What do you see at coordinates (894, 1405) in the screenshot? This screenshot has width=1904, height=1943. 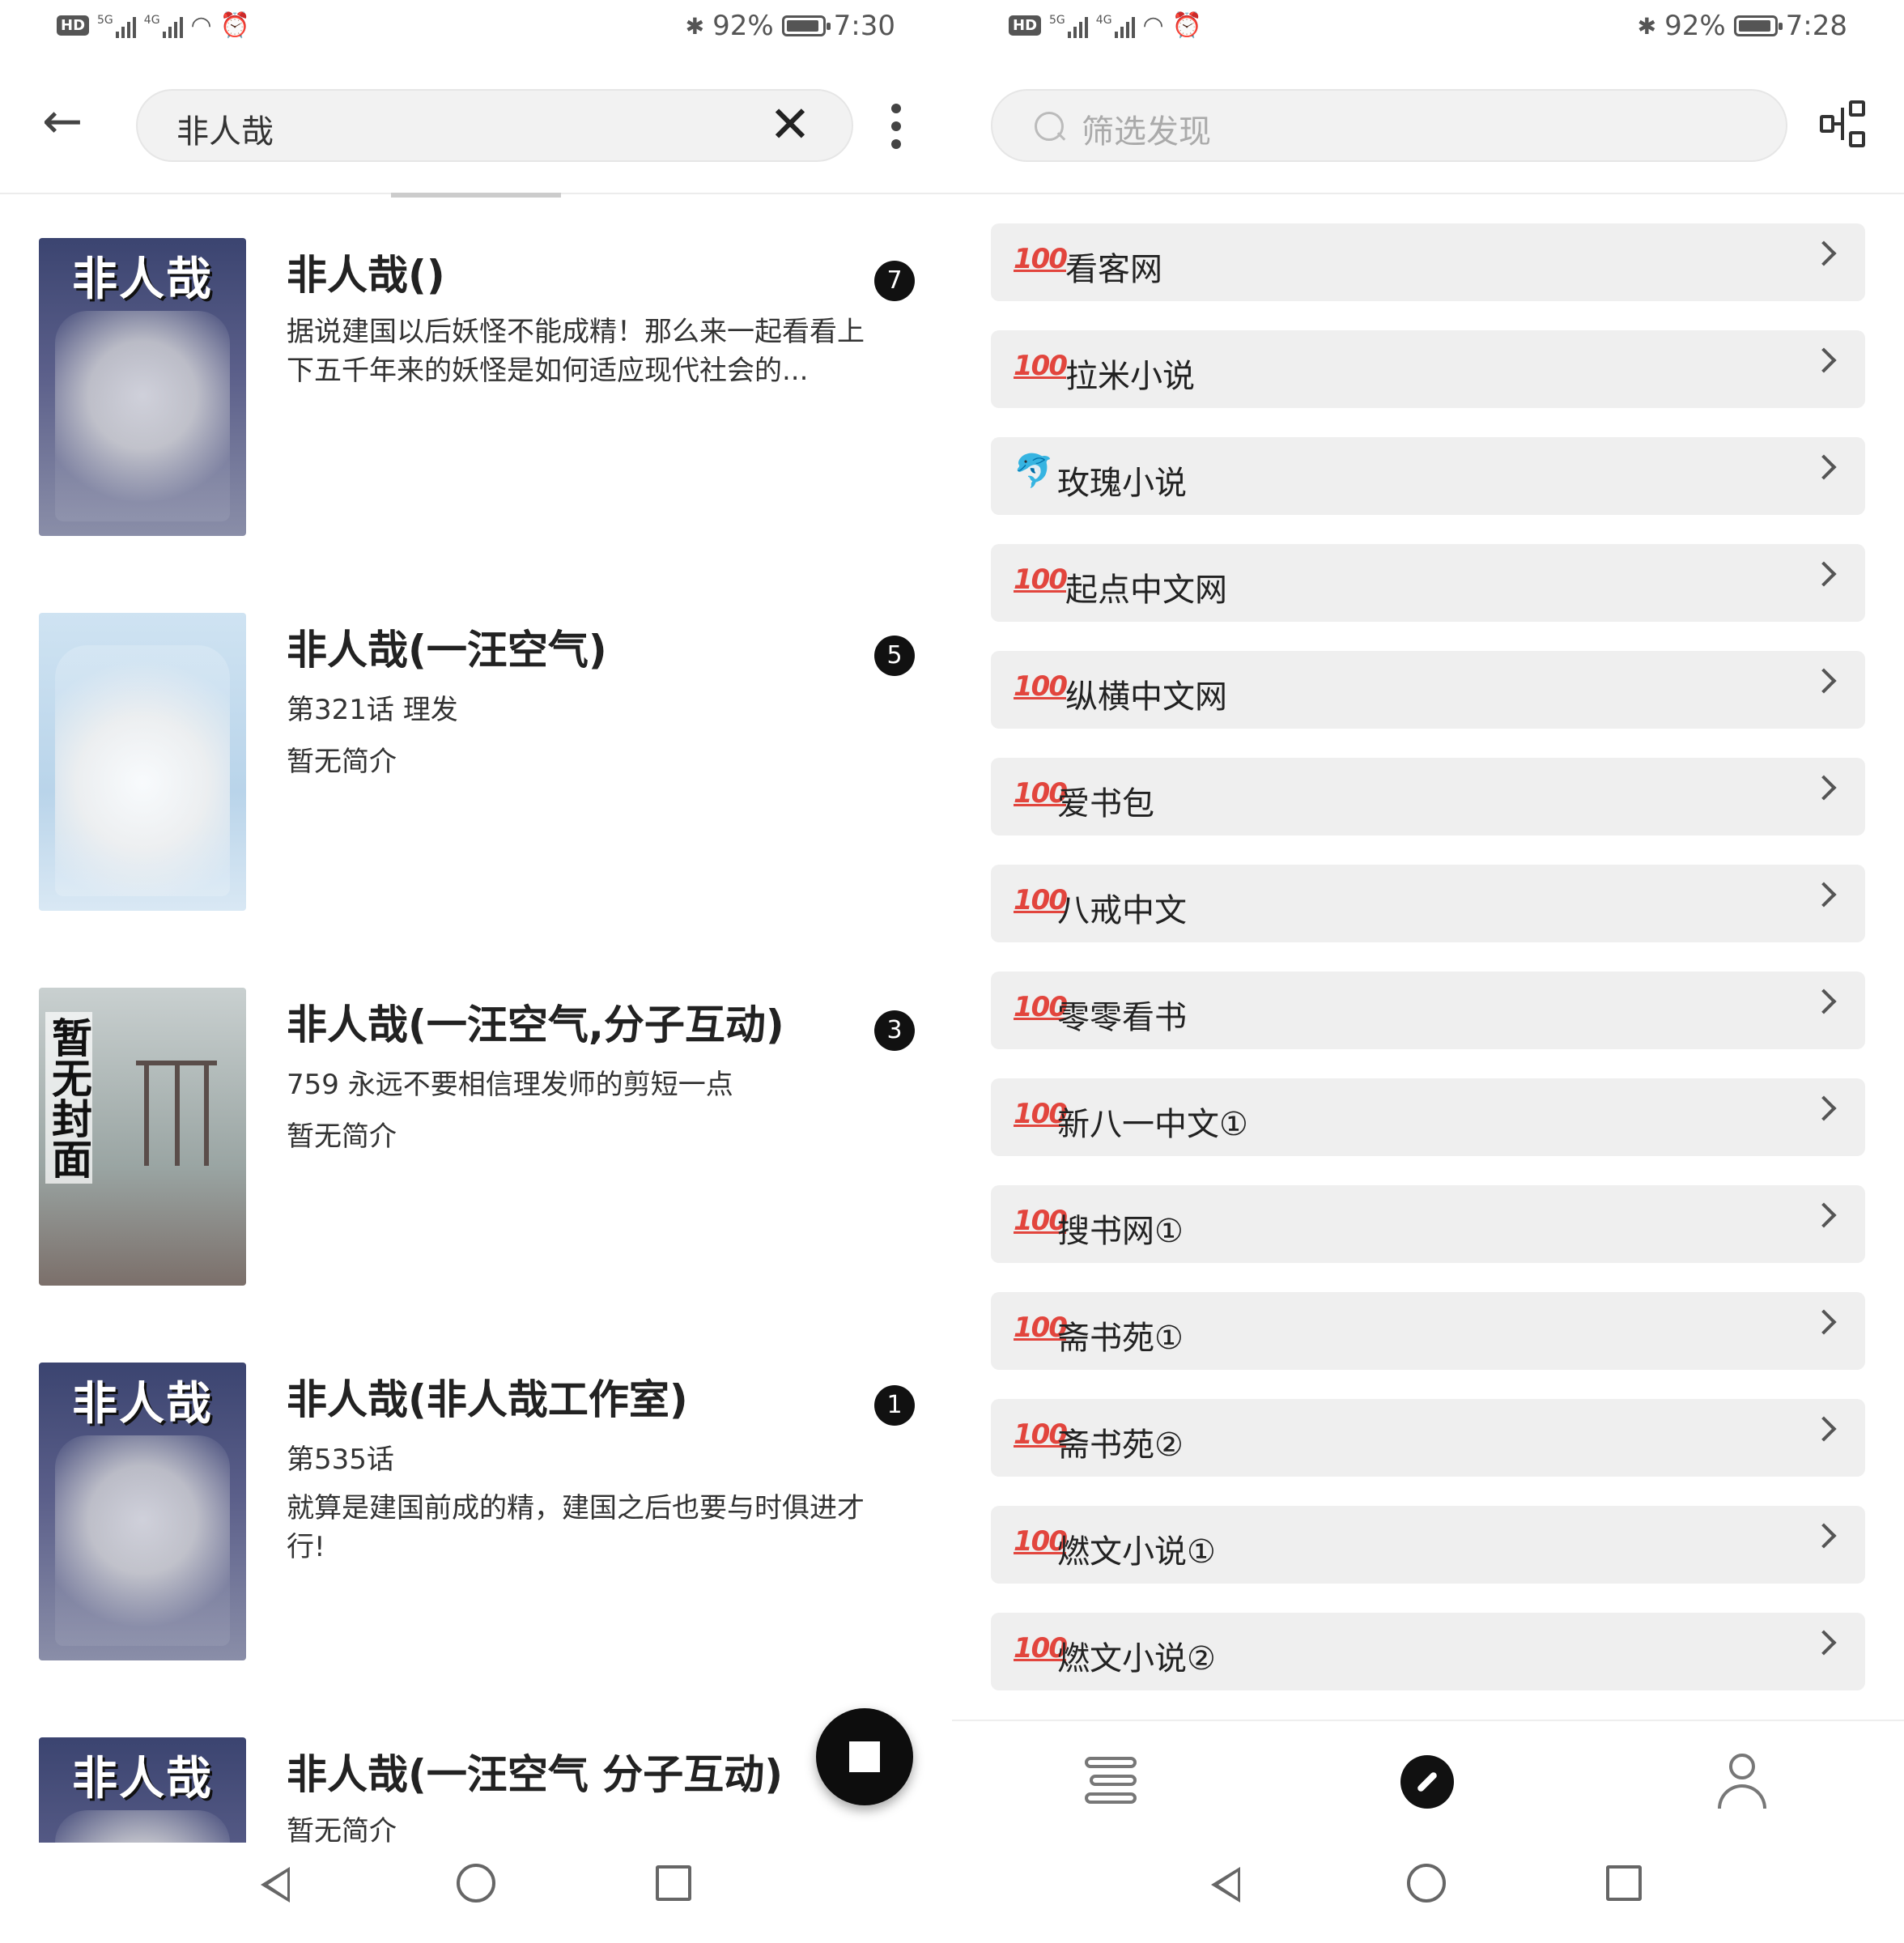 I see `source-count-badge: 1` at bounding box center [894, 1405].